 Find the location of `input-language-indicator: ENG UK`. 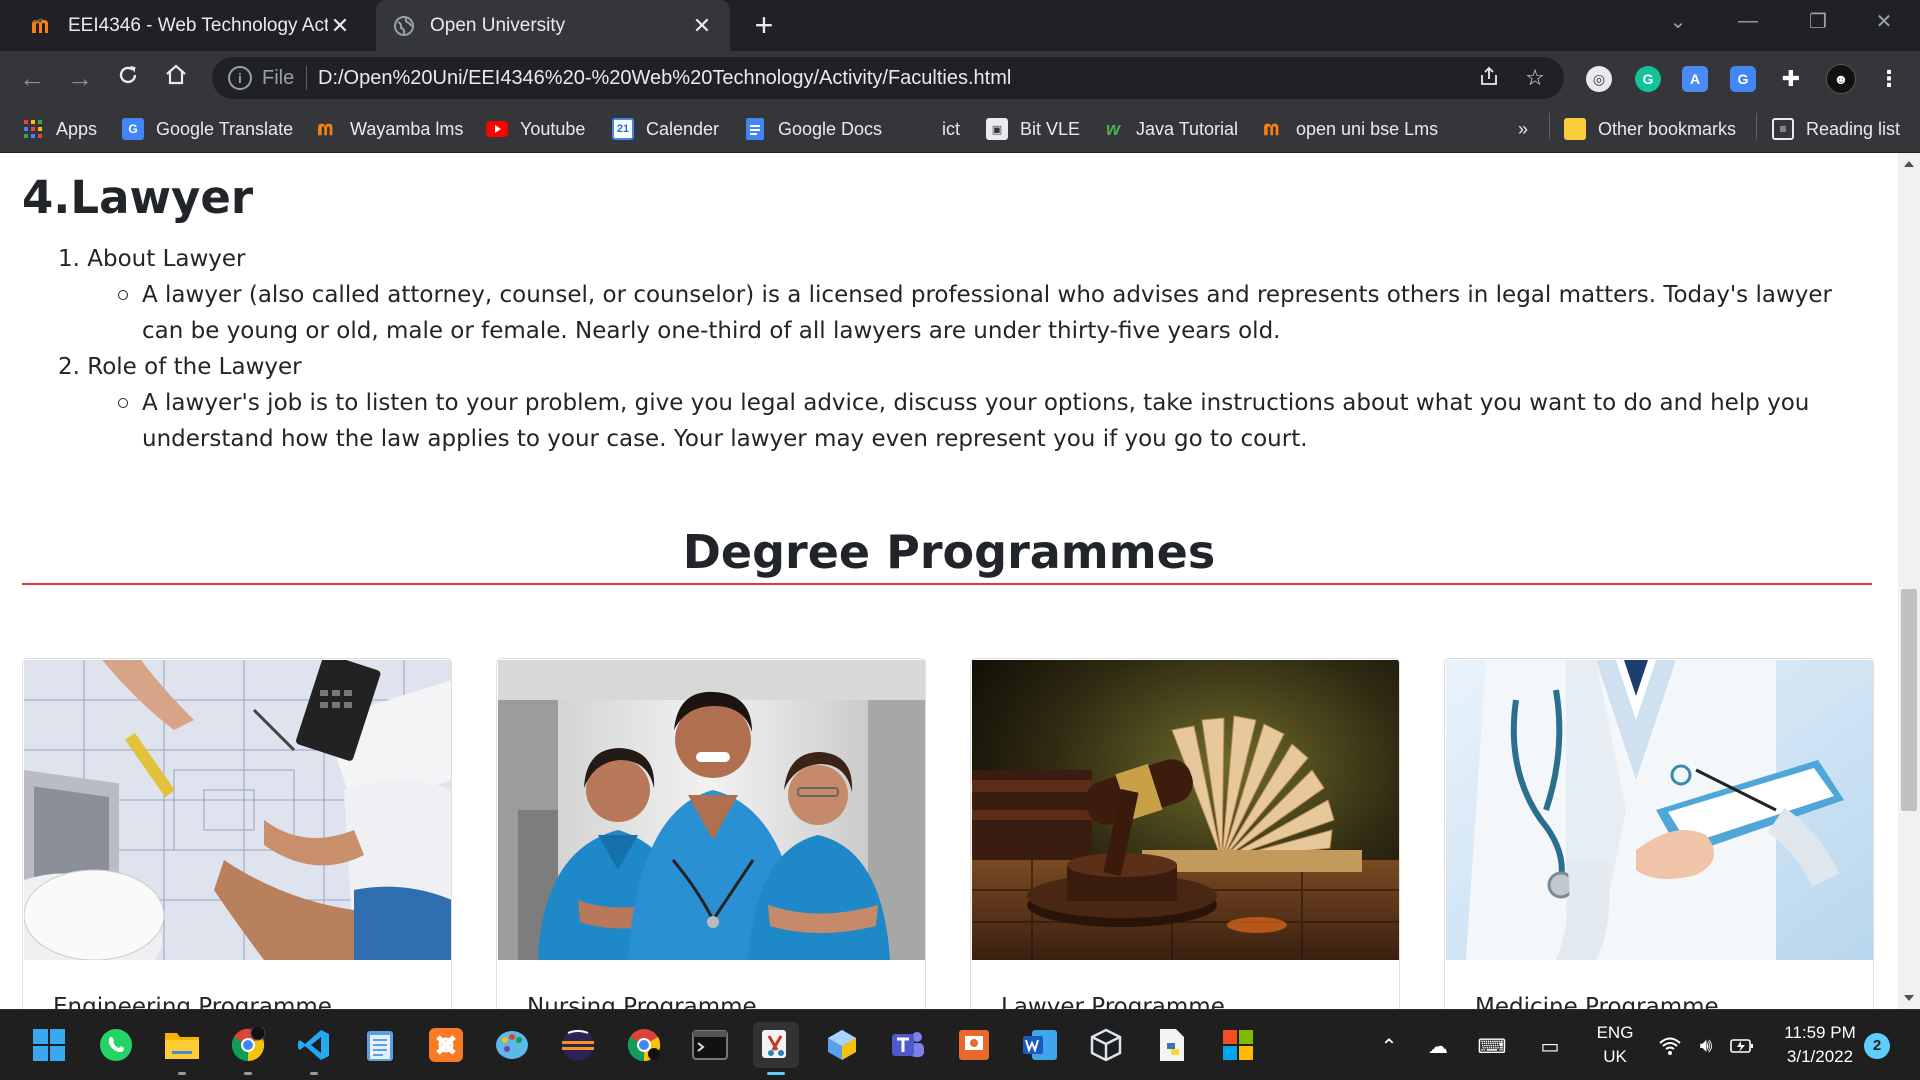

input-language-indicator: ENG UK is located at coordinates (1615, 1045).